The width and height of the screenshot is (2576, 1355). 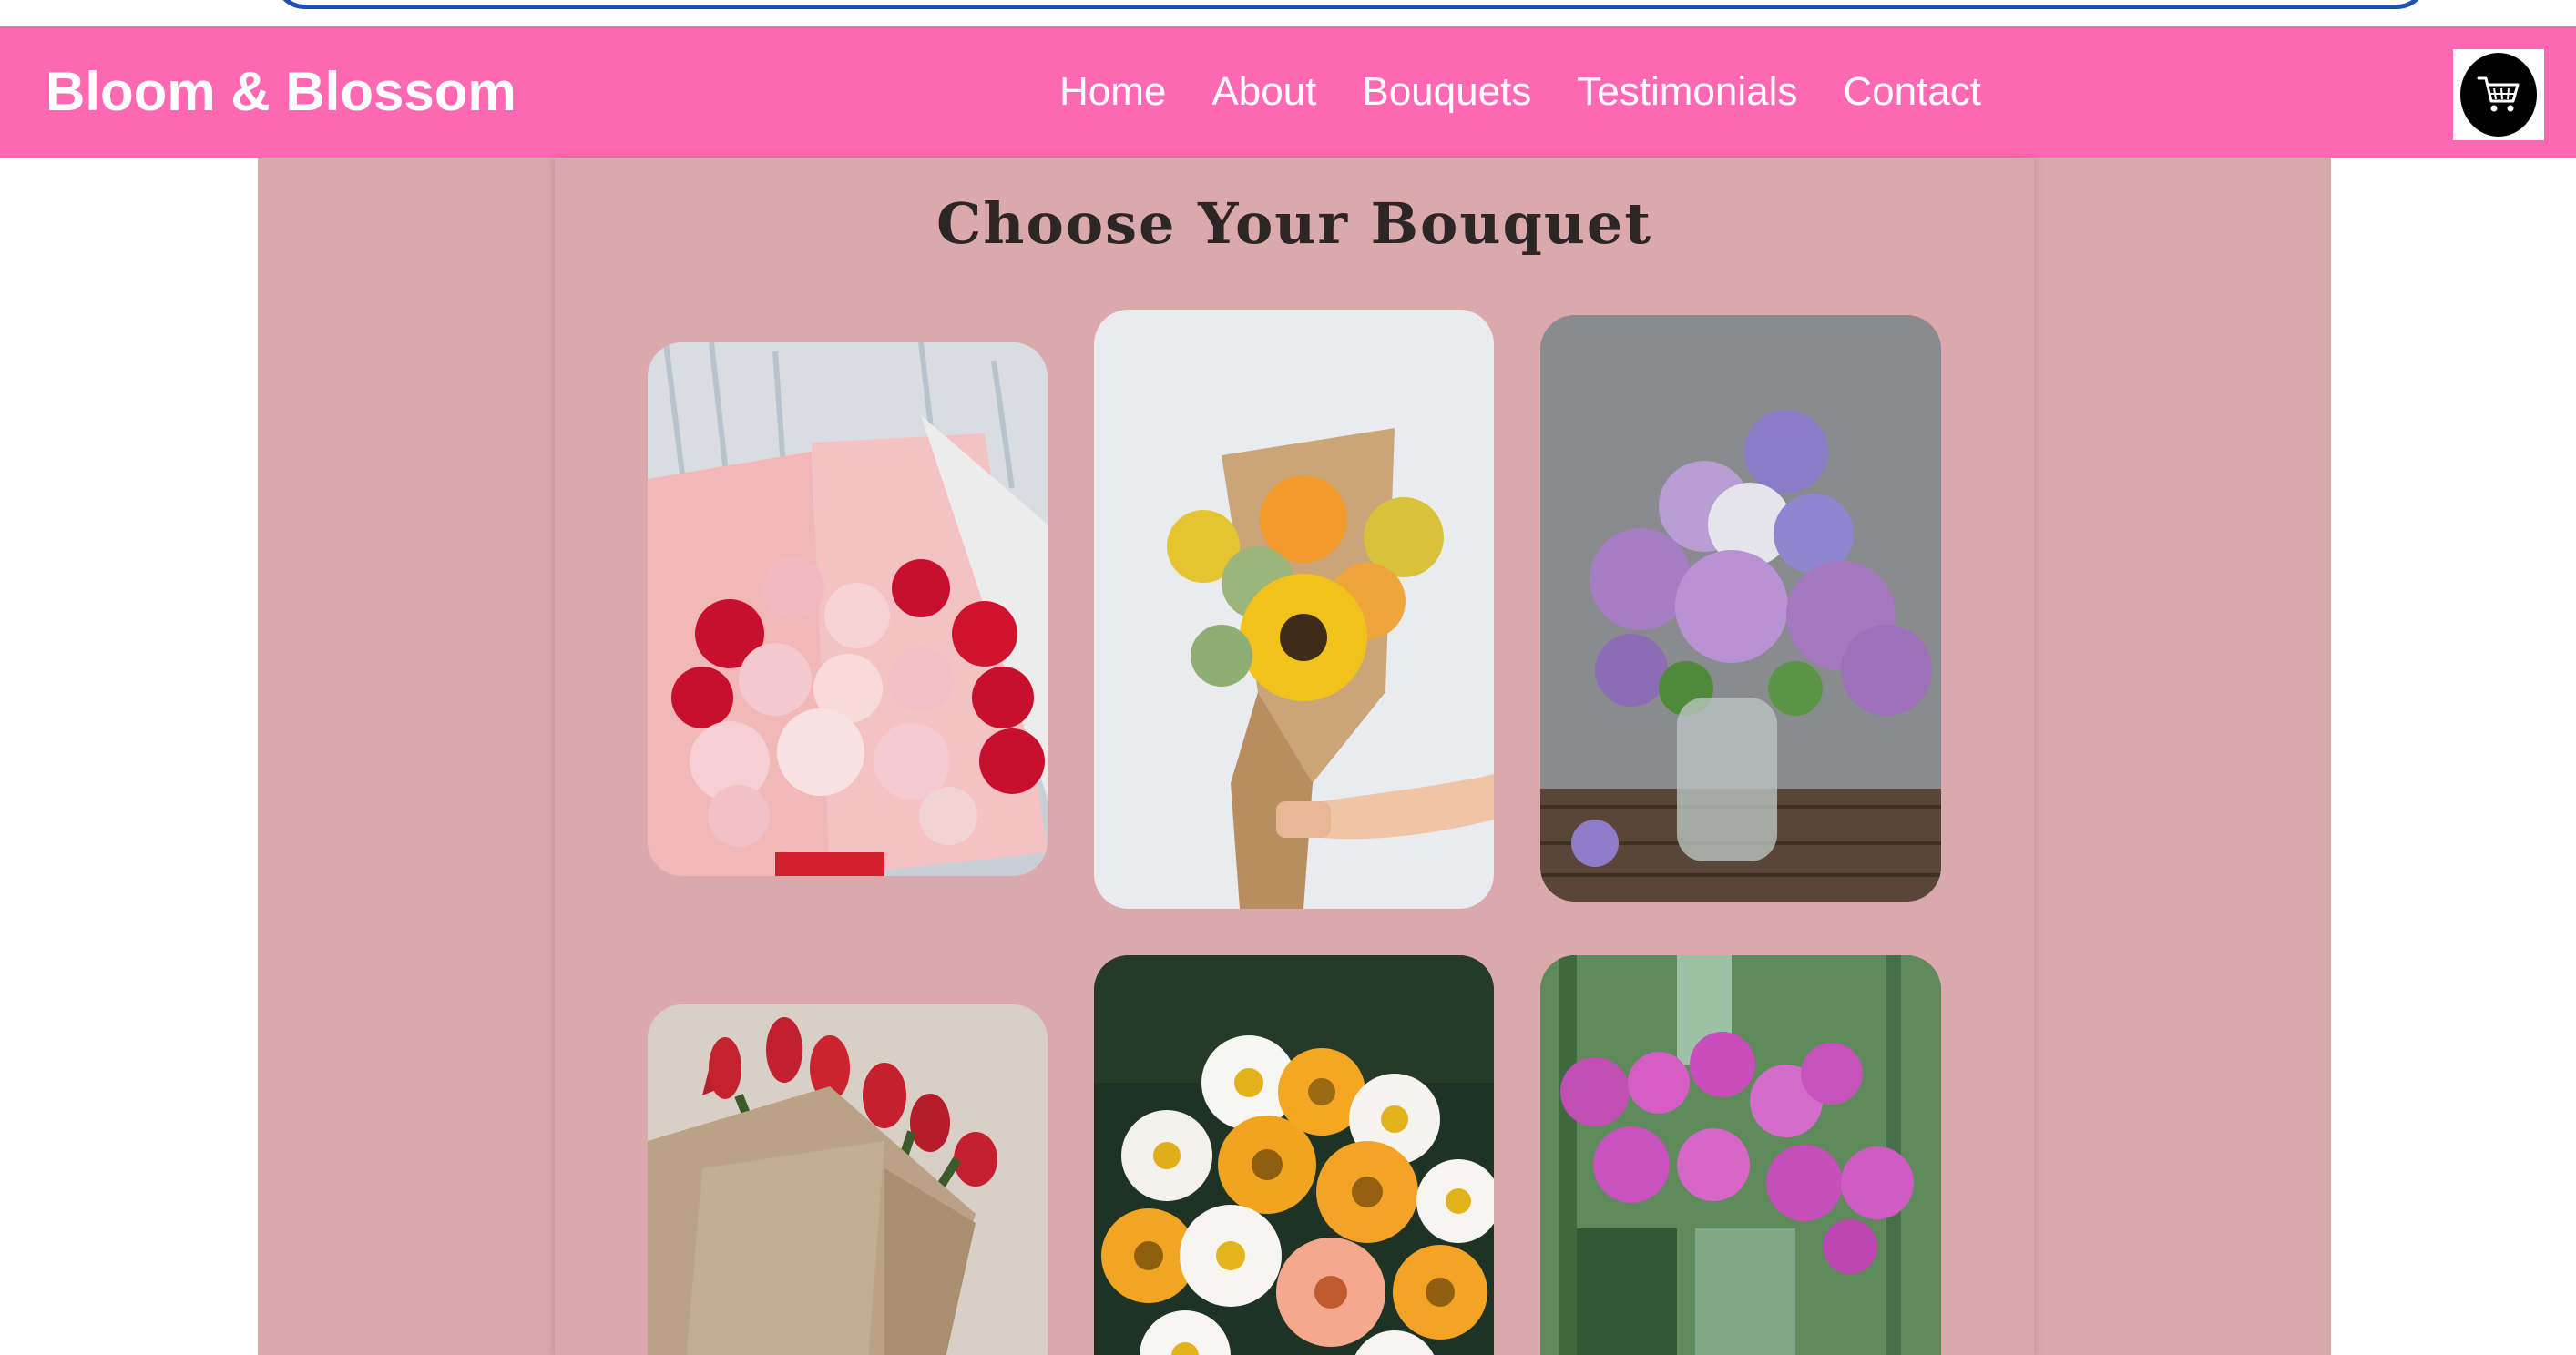 What do you see at coordinates (1350, 4) in the screenshot?
I see `top-search-bar-outline` at bounding box center [1350, 4].